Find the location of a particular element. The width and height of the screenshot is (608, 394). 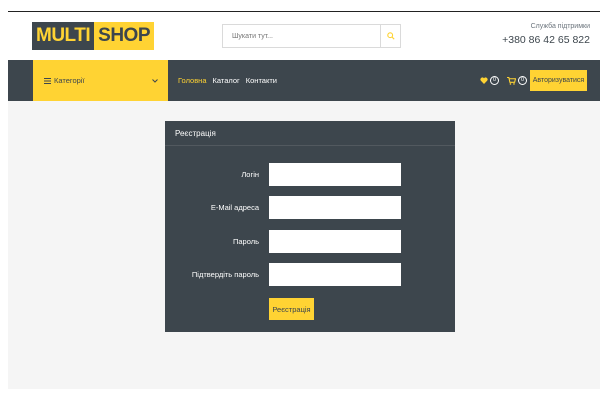

search-input is located at coordinates (301, 36).